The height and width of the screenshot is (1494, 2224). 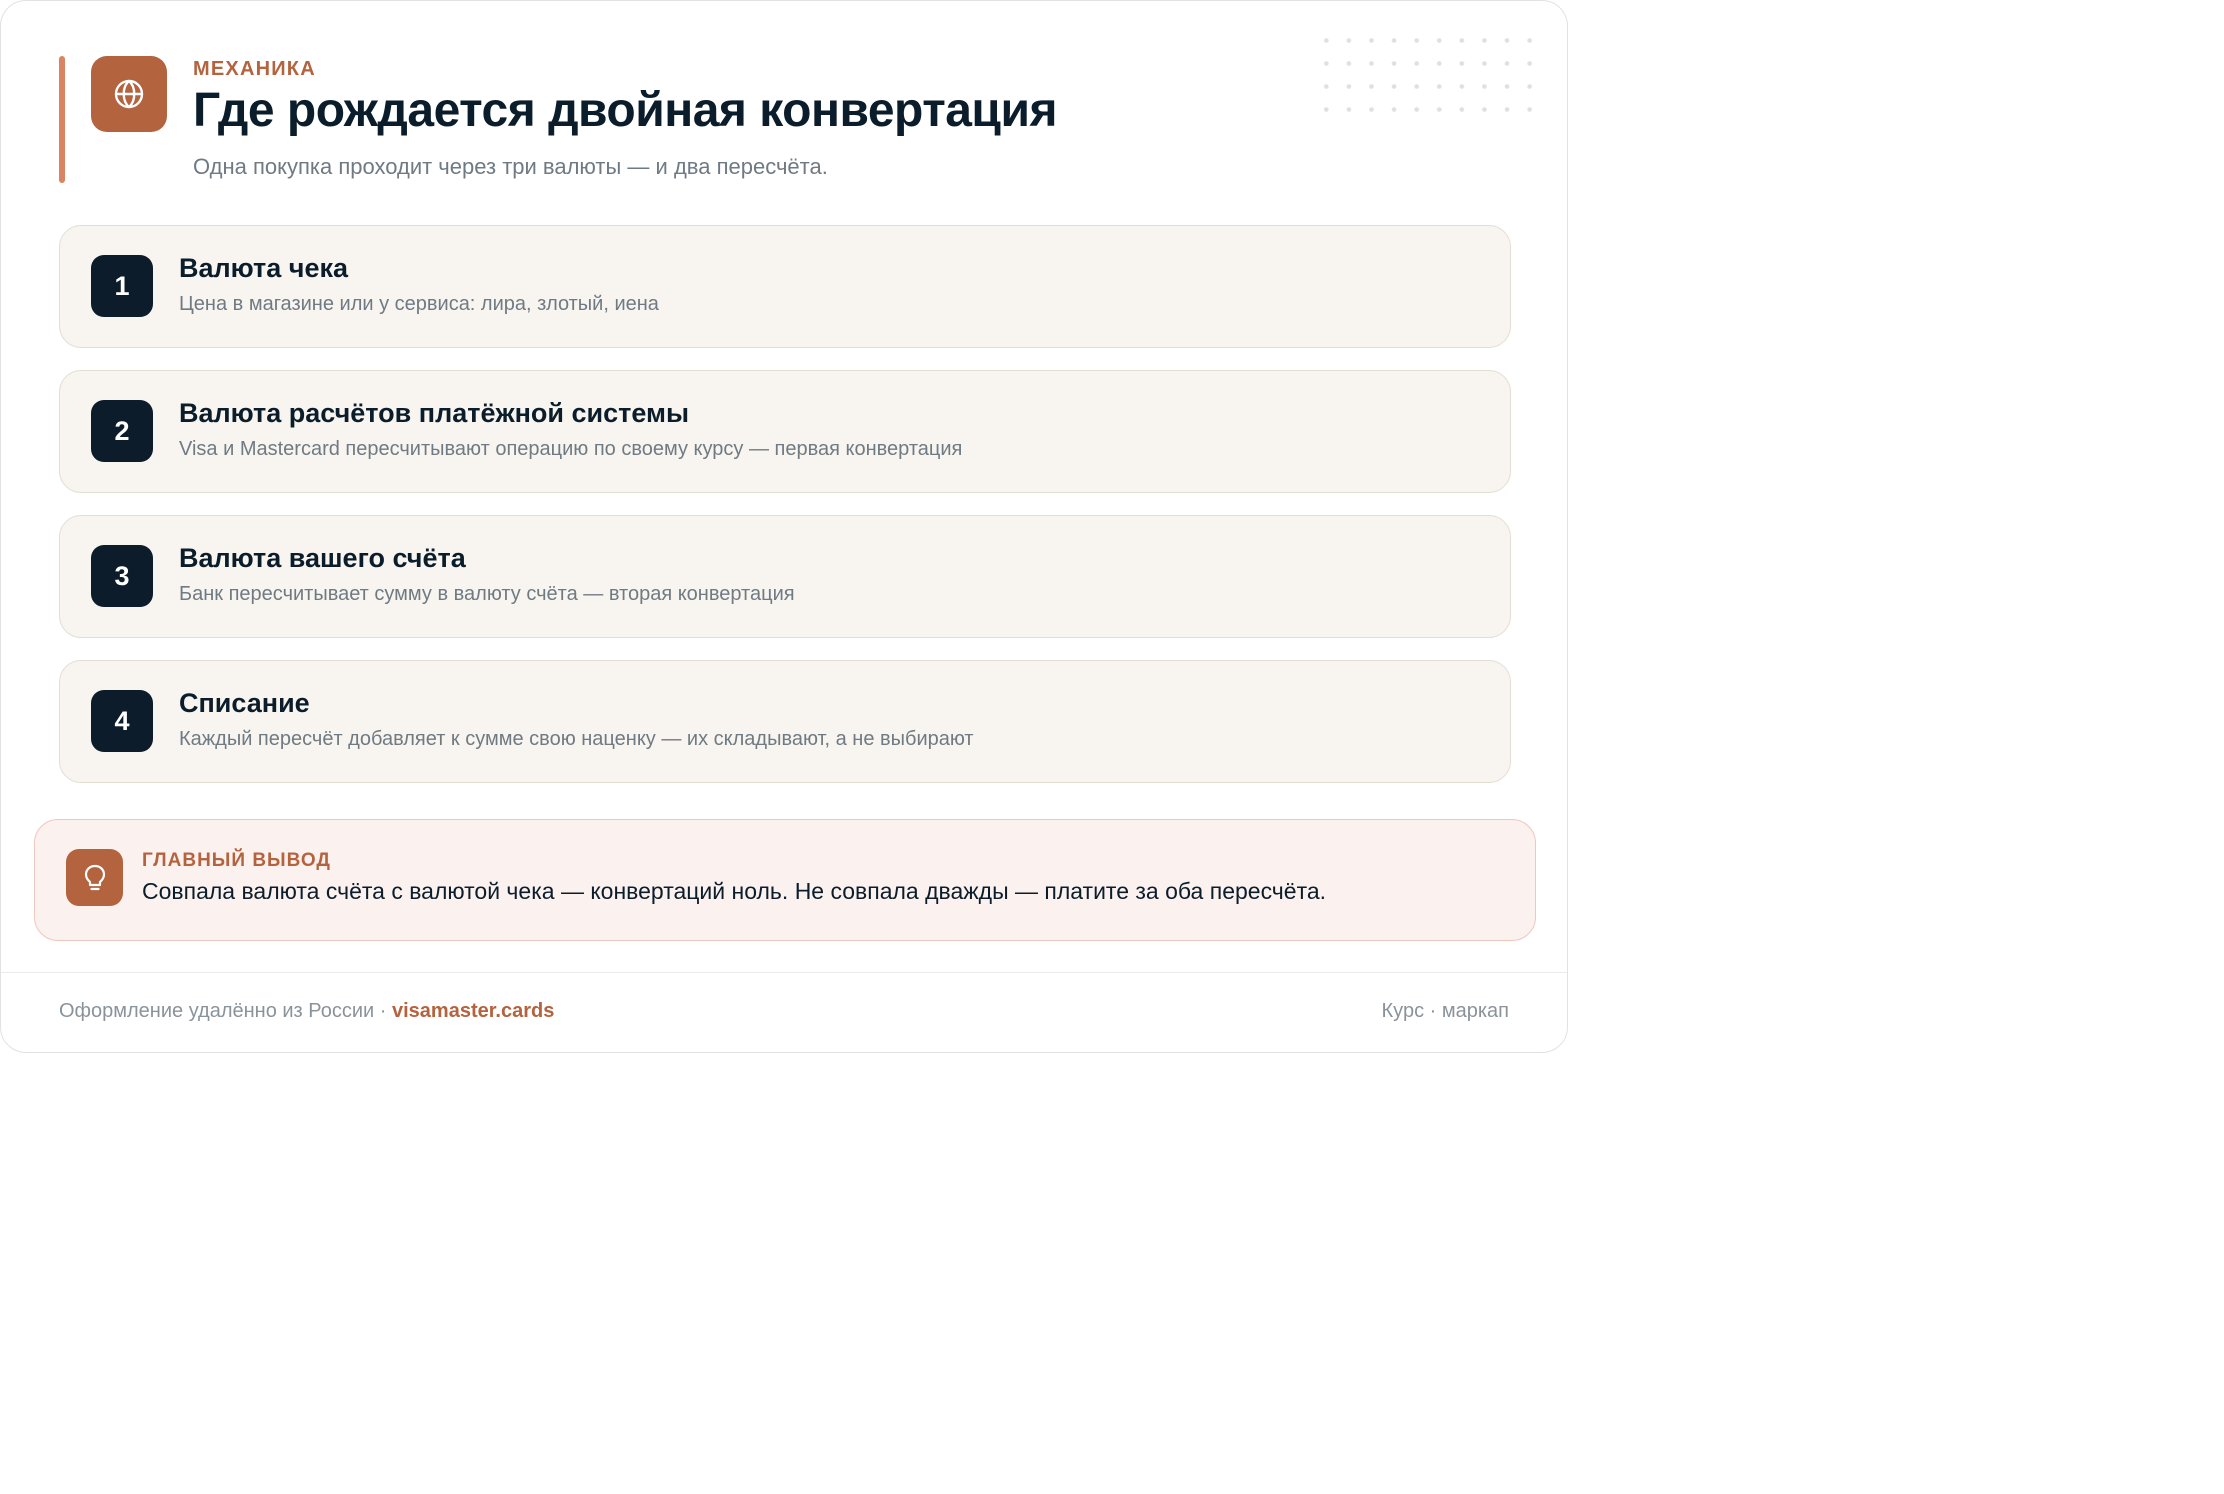 I want to click on footer-topic: Курс · маркап, so click(x=1445, y=1011).